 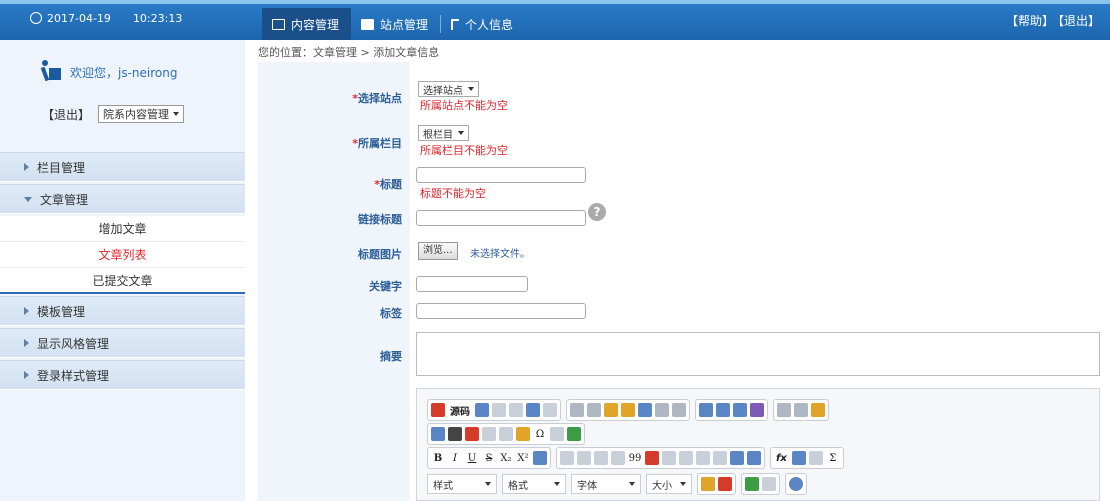 What do you see at coordinates (720, 458) in the screenshot?
I see `justify-icon` at bounding box center [720, 458].